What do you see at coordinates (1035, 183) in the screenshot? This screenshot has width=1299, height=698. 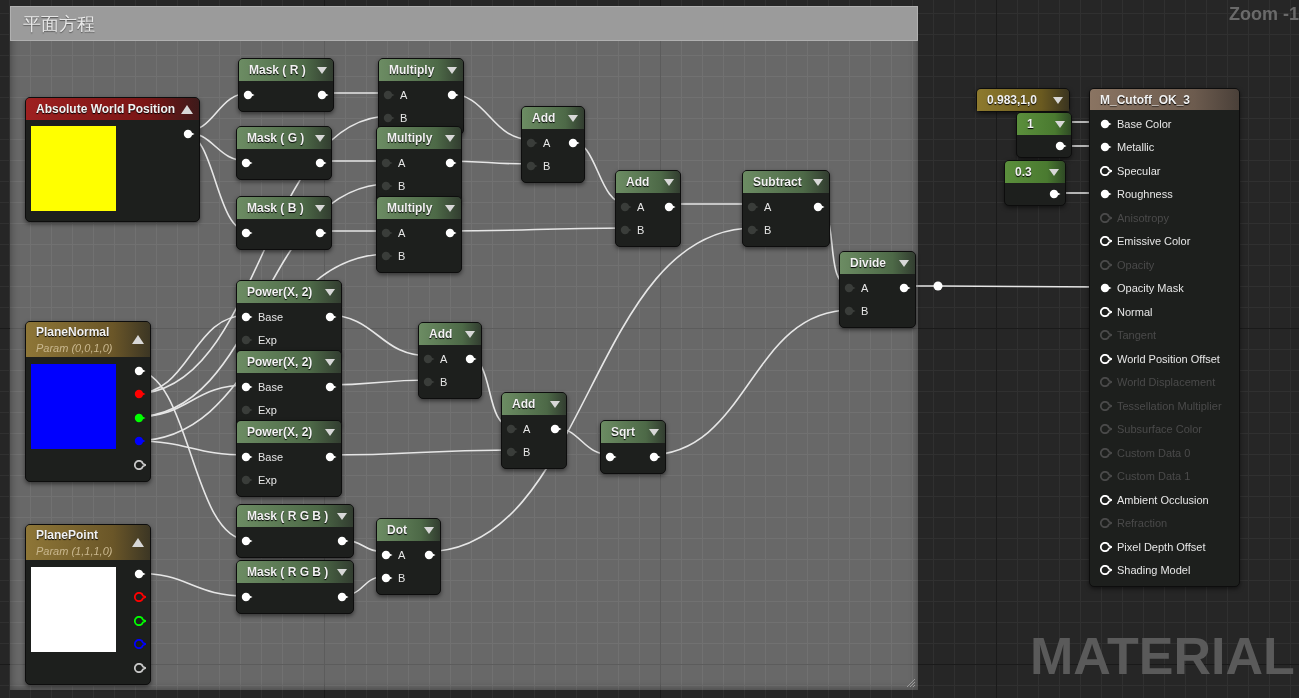 I see `graph-node: 0.3` at bounding box center [1035, 183].